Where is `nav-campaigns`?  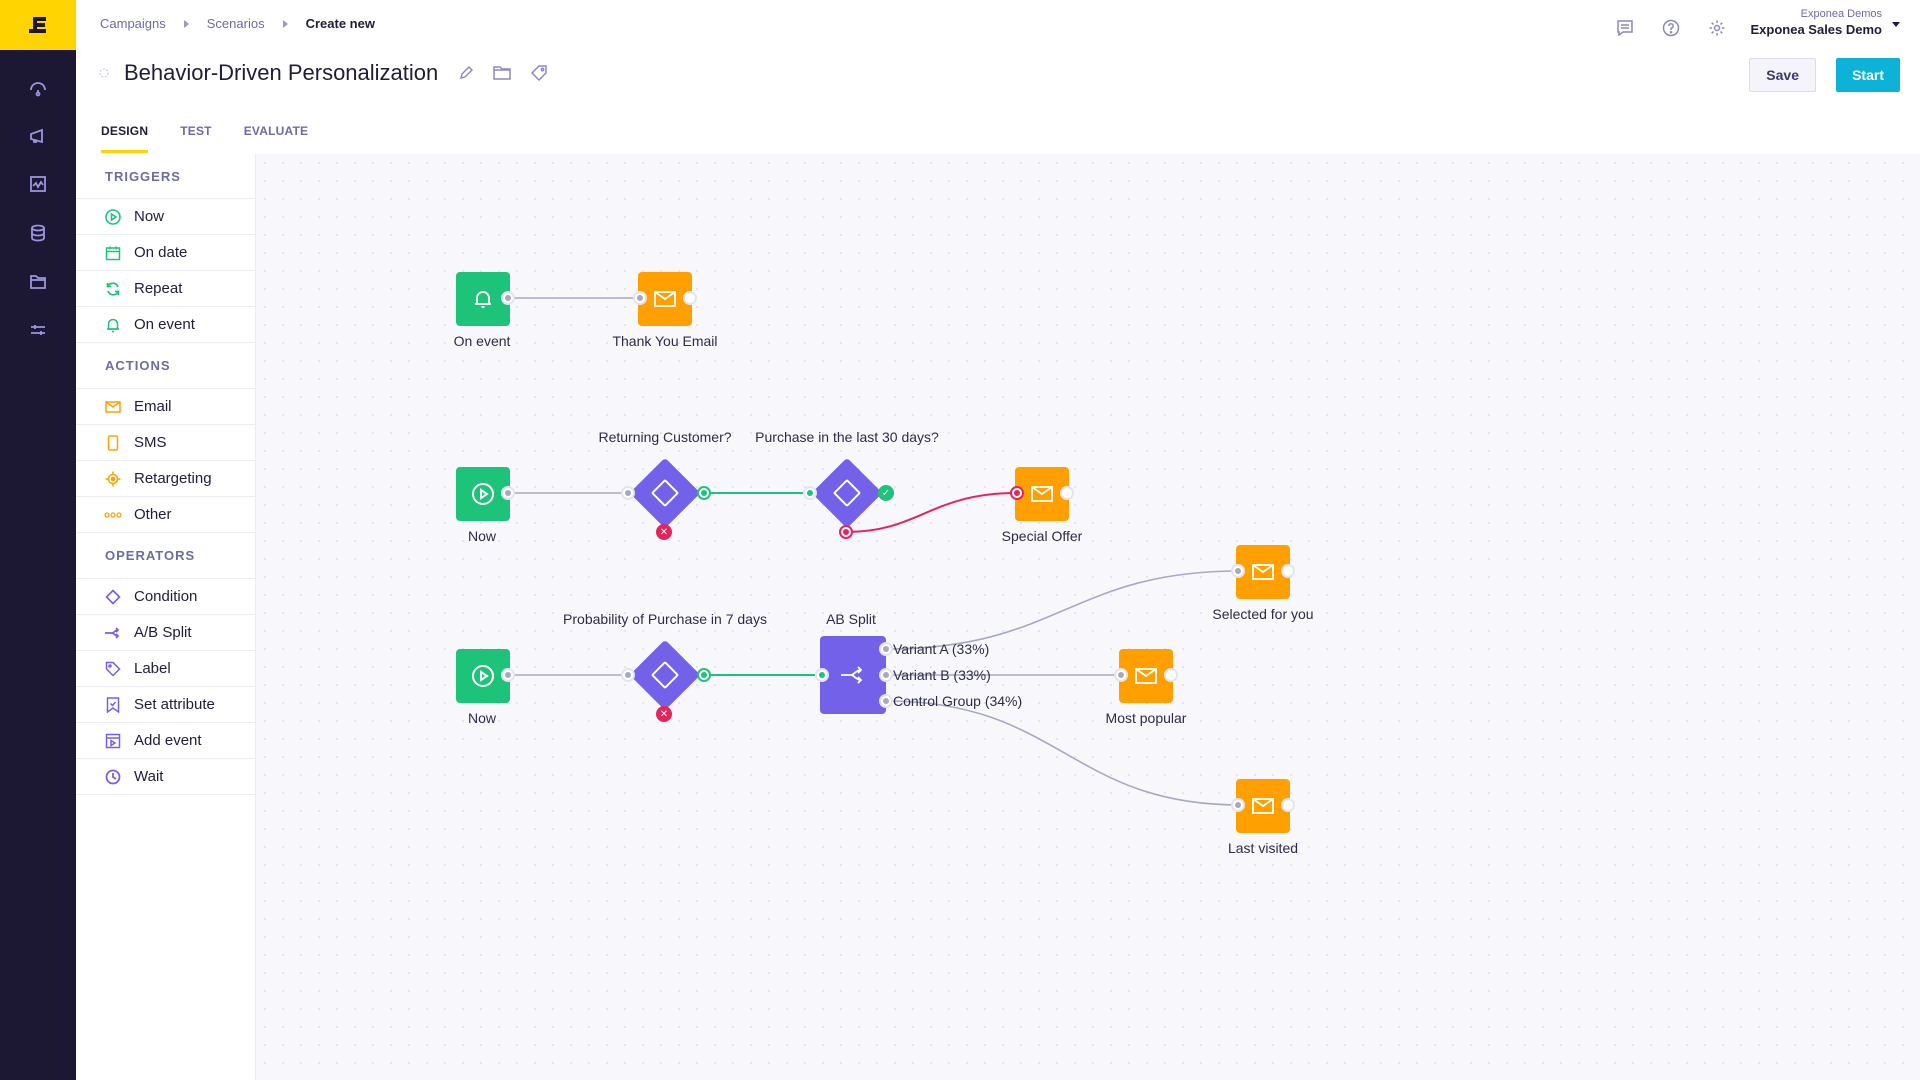
nav-campaigns is located at coordinates (38, 136).